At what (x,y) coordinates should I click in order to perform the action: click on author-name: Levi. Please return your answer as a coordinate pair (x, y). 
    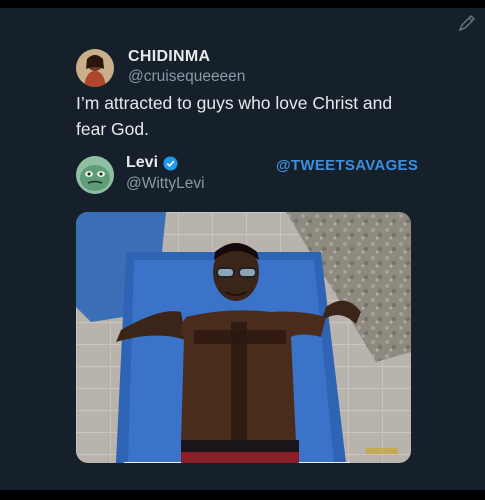
    Looking at the image, I should click on (142, 163).